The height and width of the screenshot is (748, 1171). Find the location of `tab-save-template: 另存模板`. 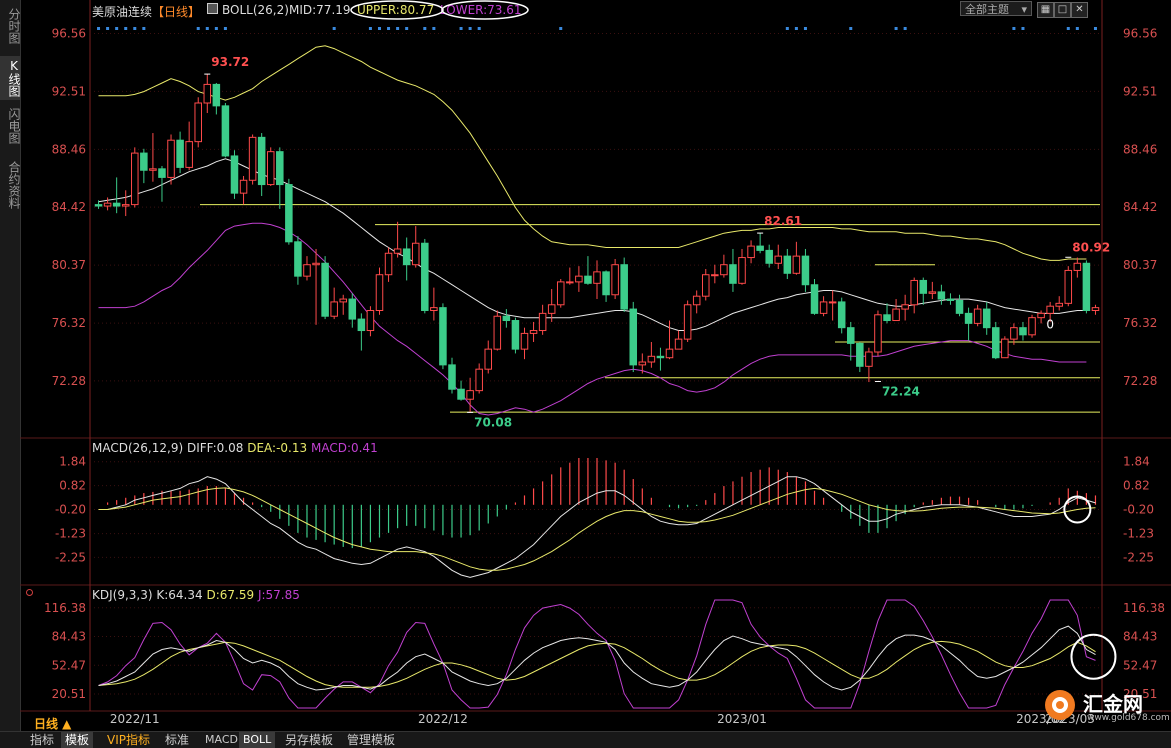

tab-save-template: 另存模板 is located at coordinates (309, 740).